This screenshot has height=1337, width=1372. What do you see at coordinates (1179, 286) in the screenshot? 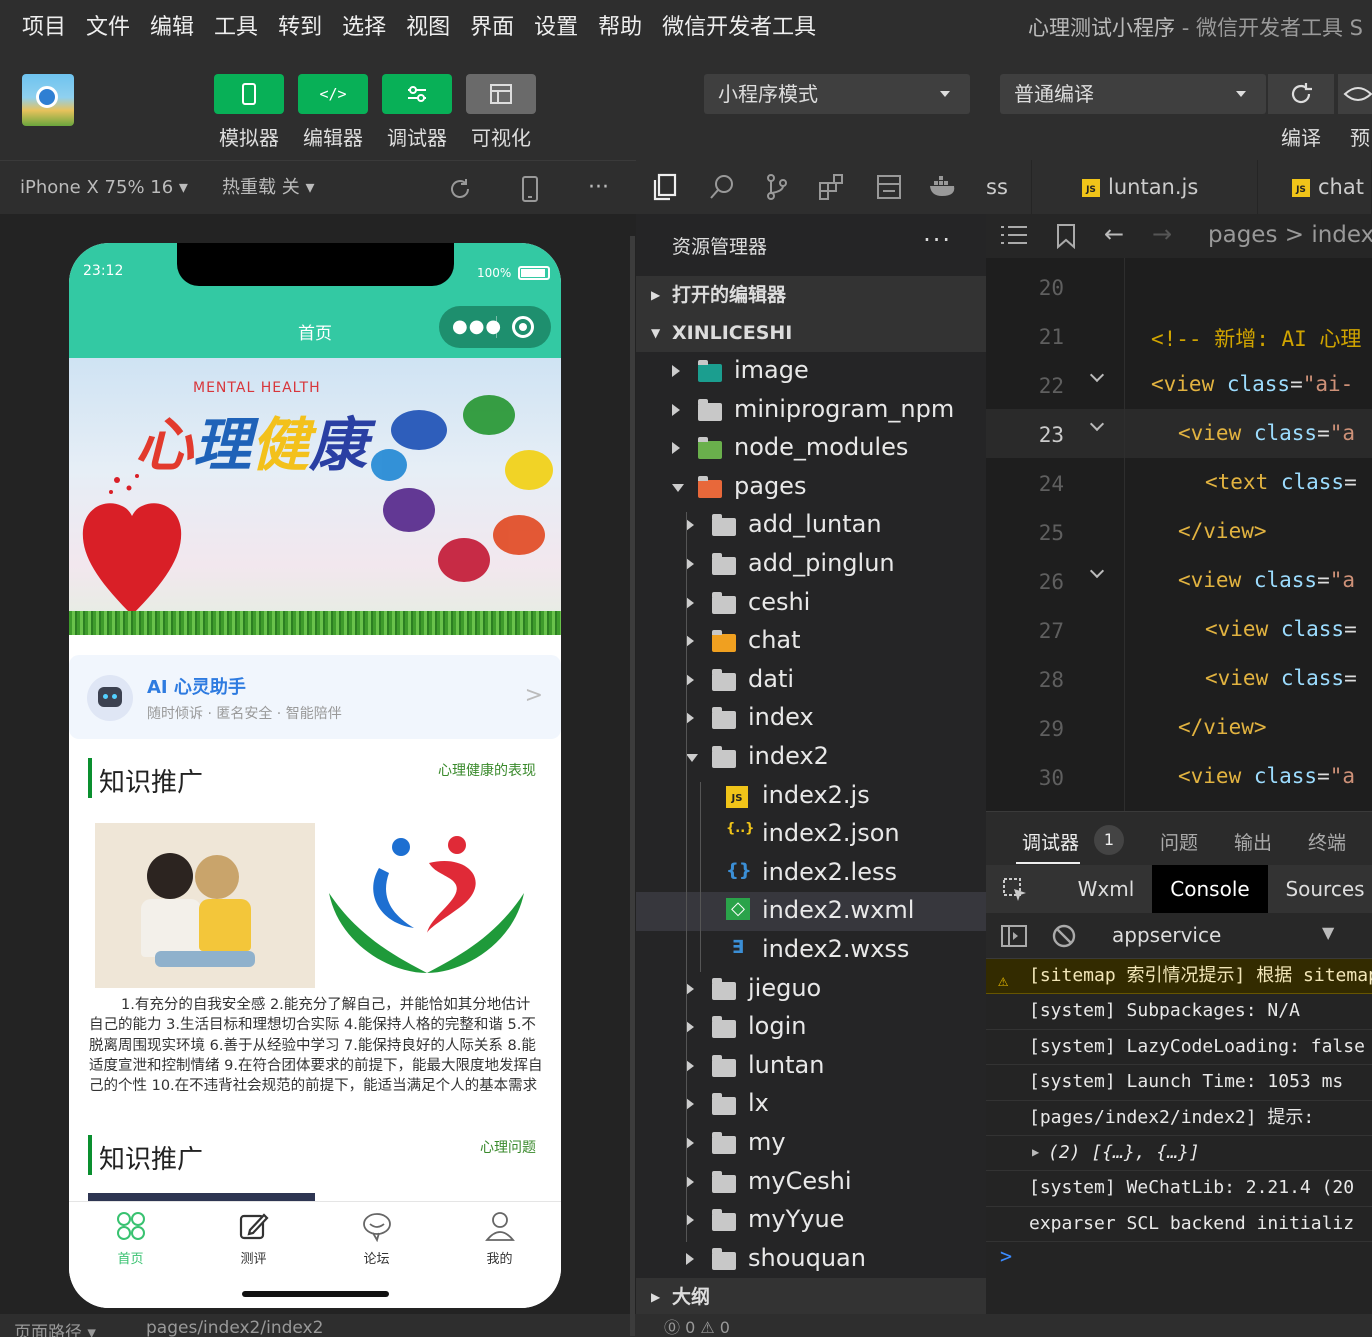
I see `code-line: 20` at bounding box center [1179, 286].